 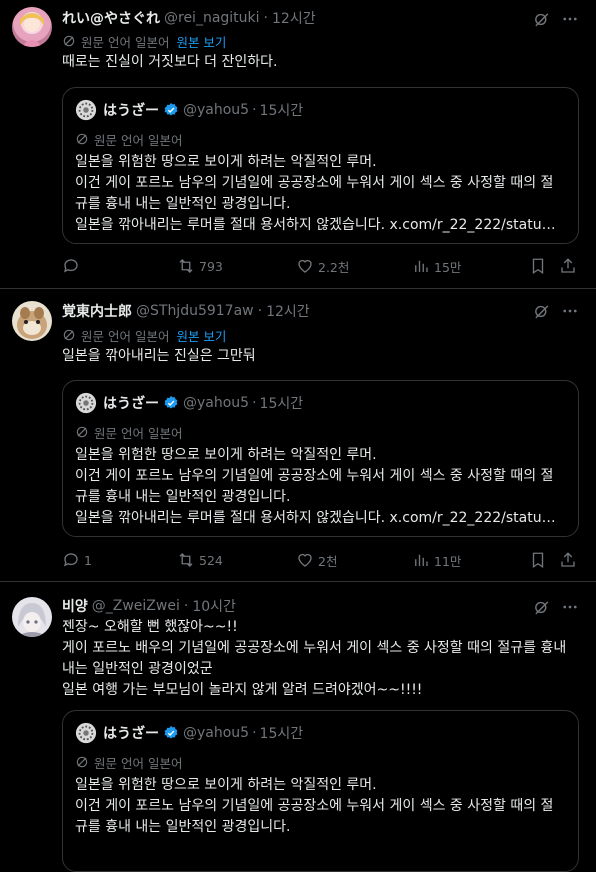 I want to click on repost-button: 524, so click(x=200, y=560).